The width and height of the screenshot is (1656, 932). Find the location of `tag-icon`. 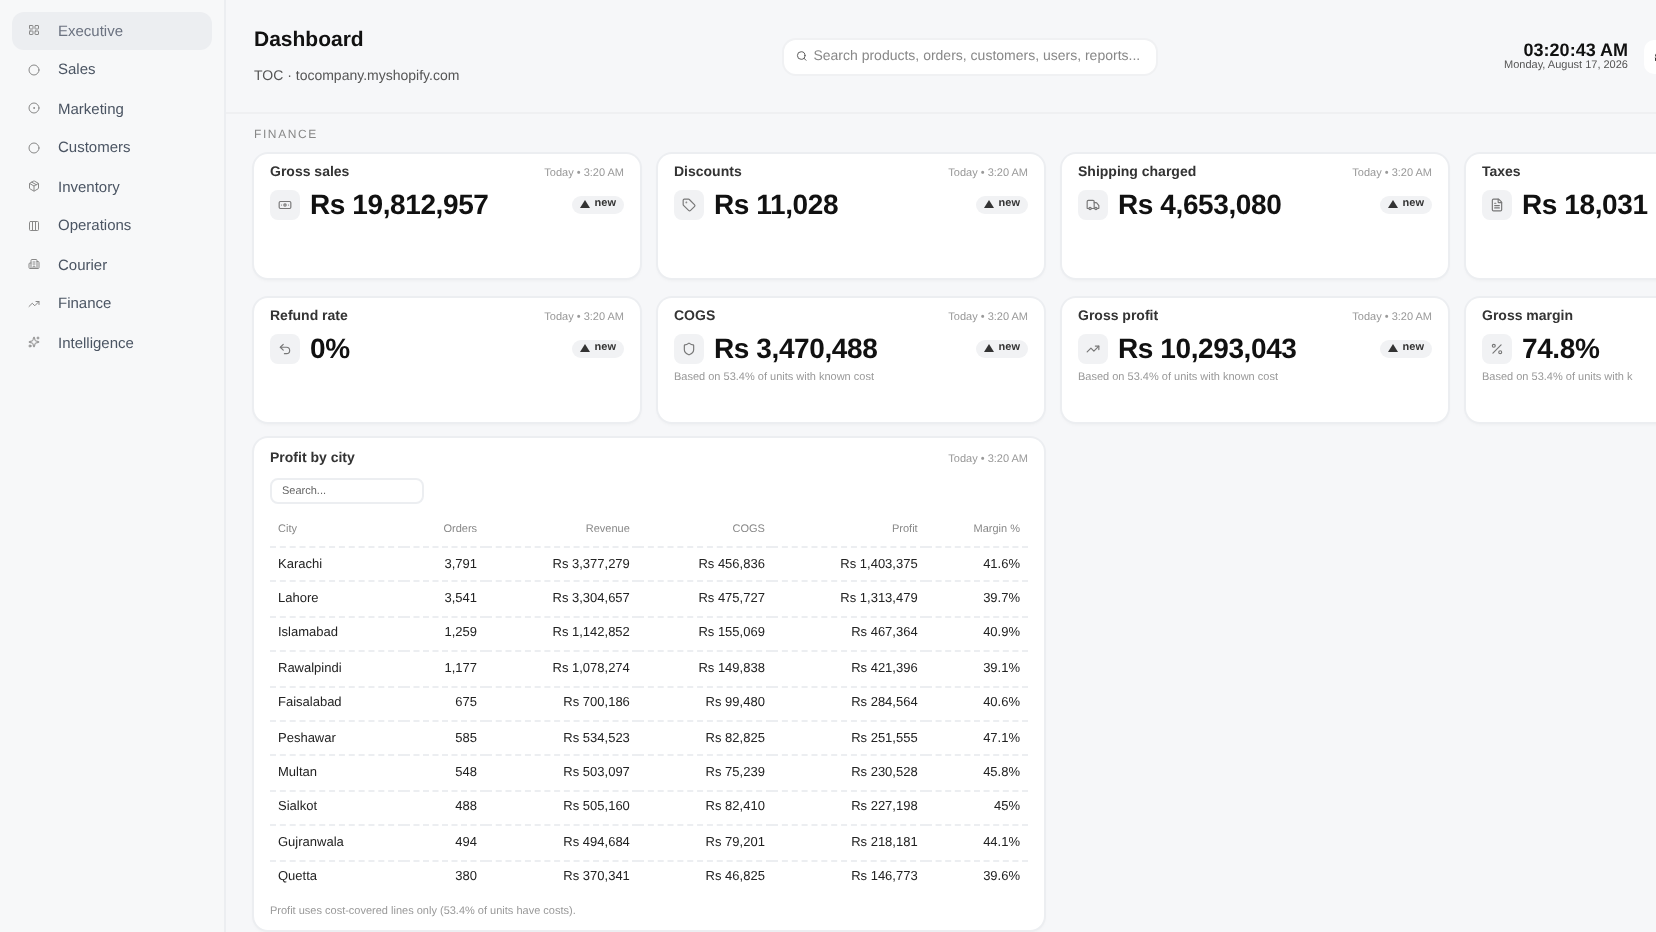

tag-icon is located at coordinates (689, 204).